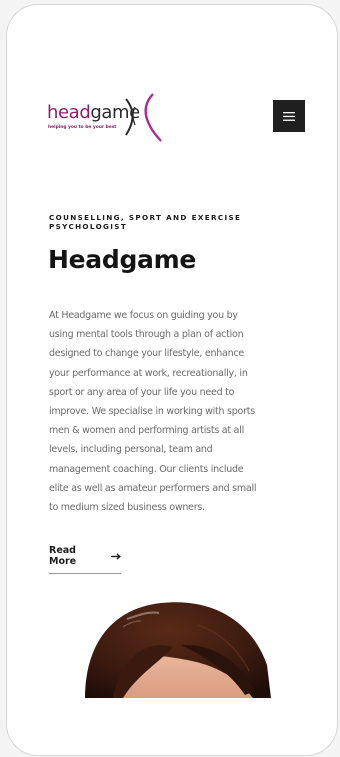 The width and height of the screenshot is (340, 757). Describe the element at coordinates (122, 259) in the screenshot. I see `page-title: Headgame` at that location.